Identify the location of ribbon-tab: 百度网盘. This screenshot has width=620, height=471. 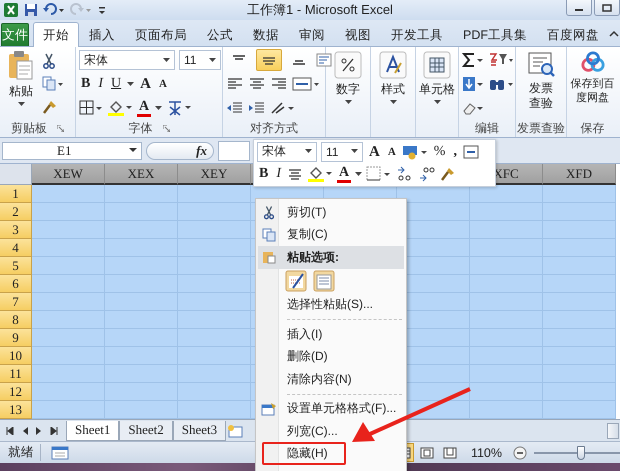
(573, 34).